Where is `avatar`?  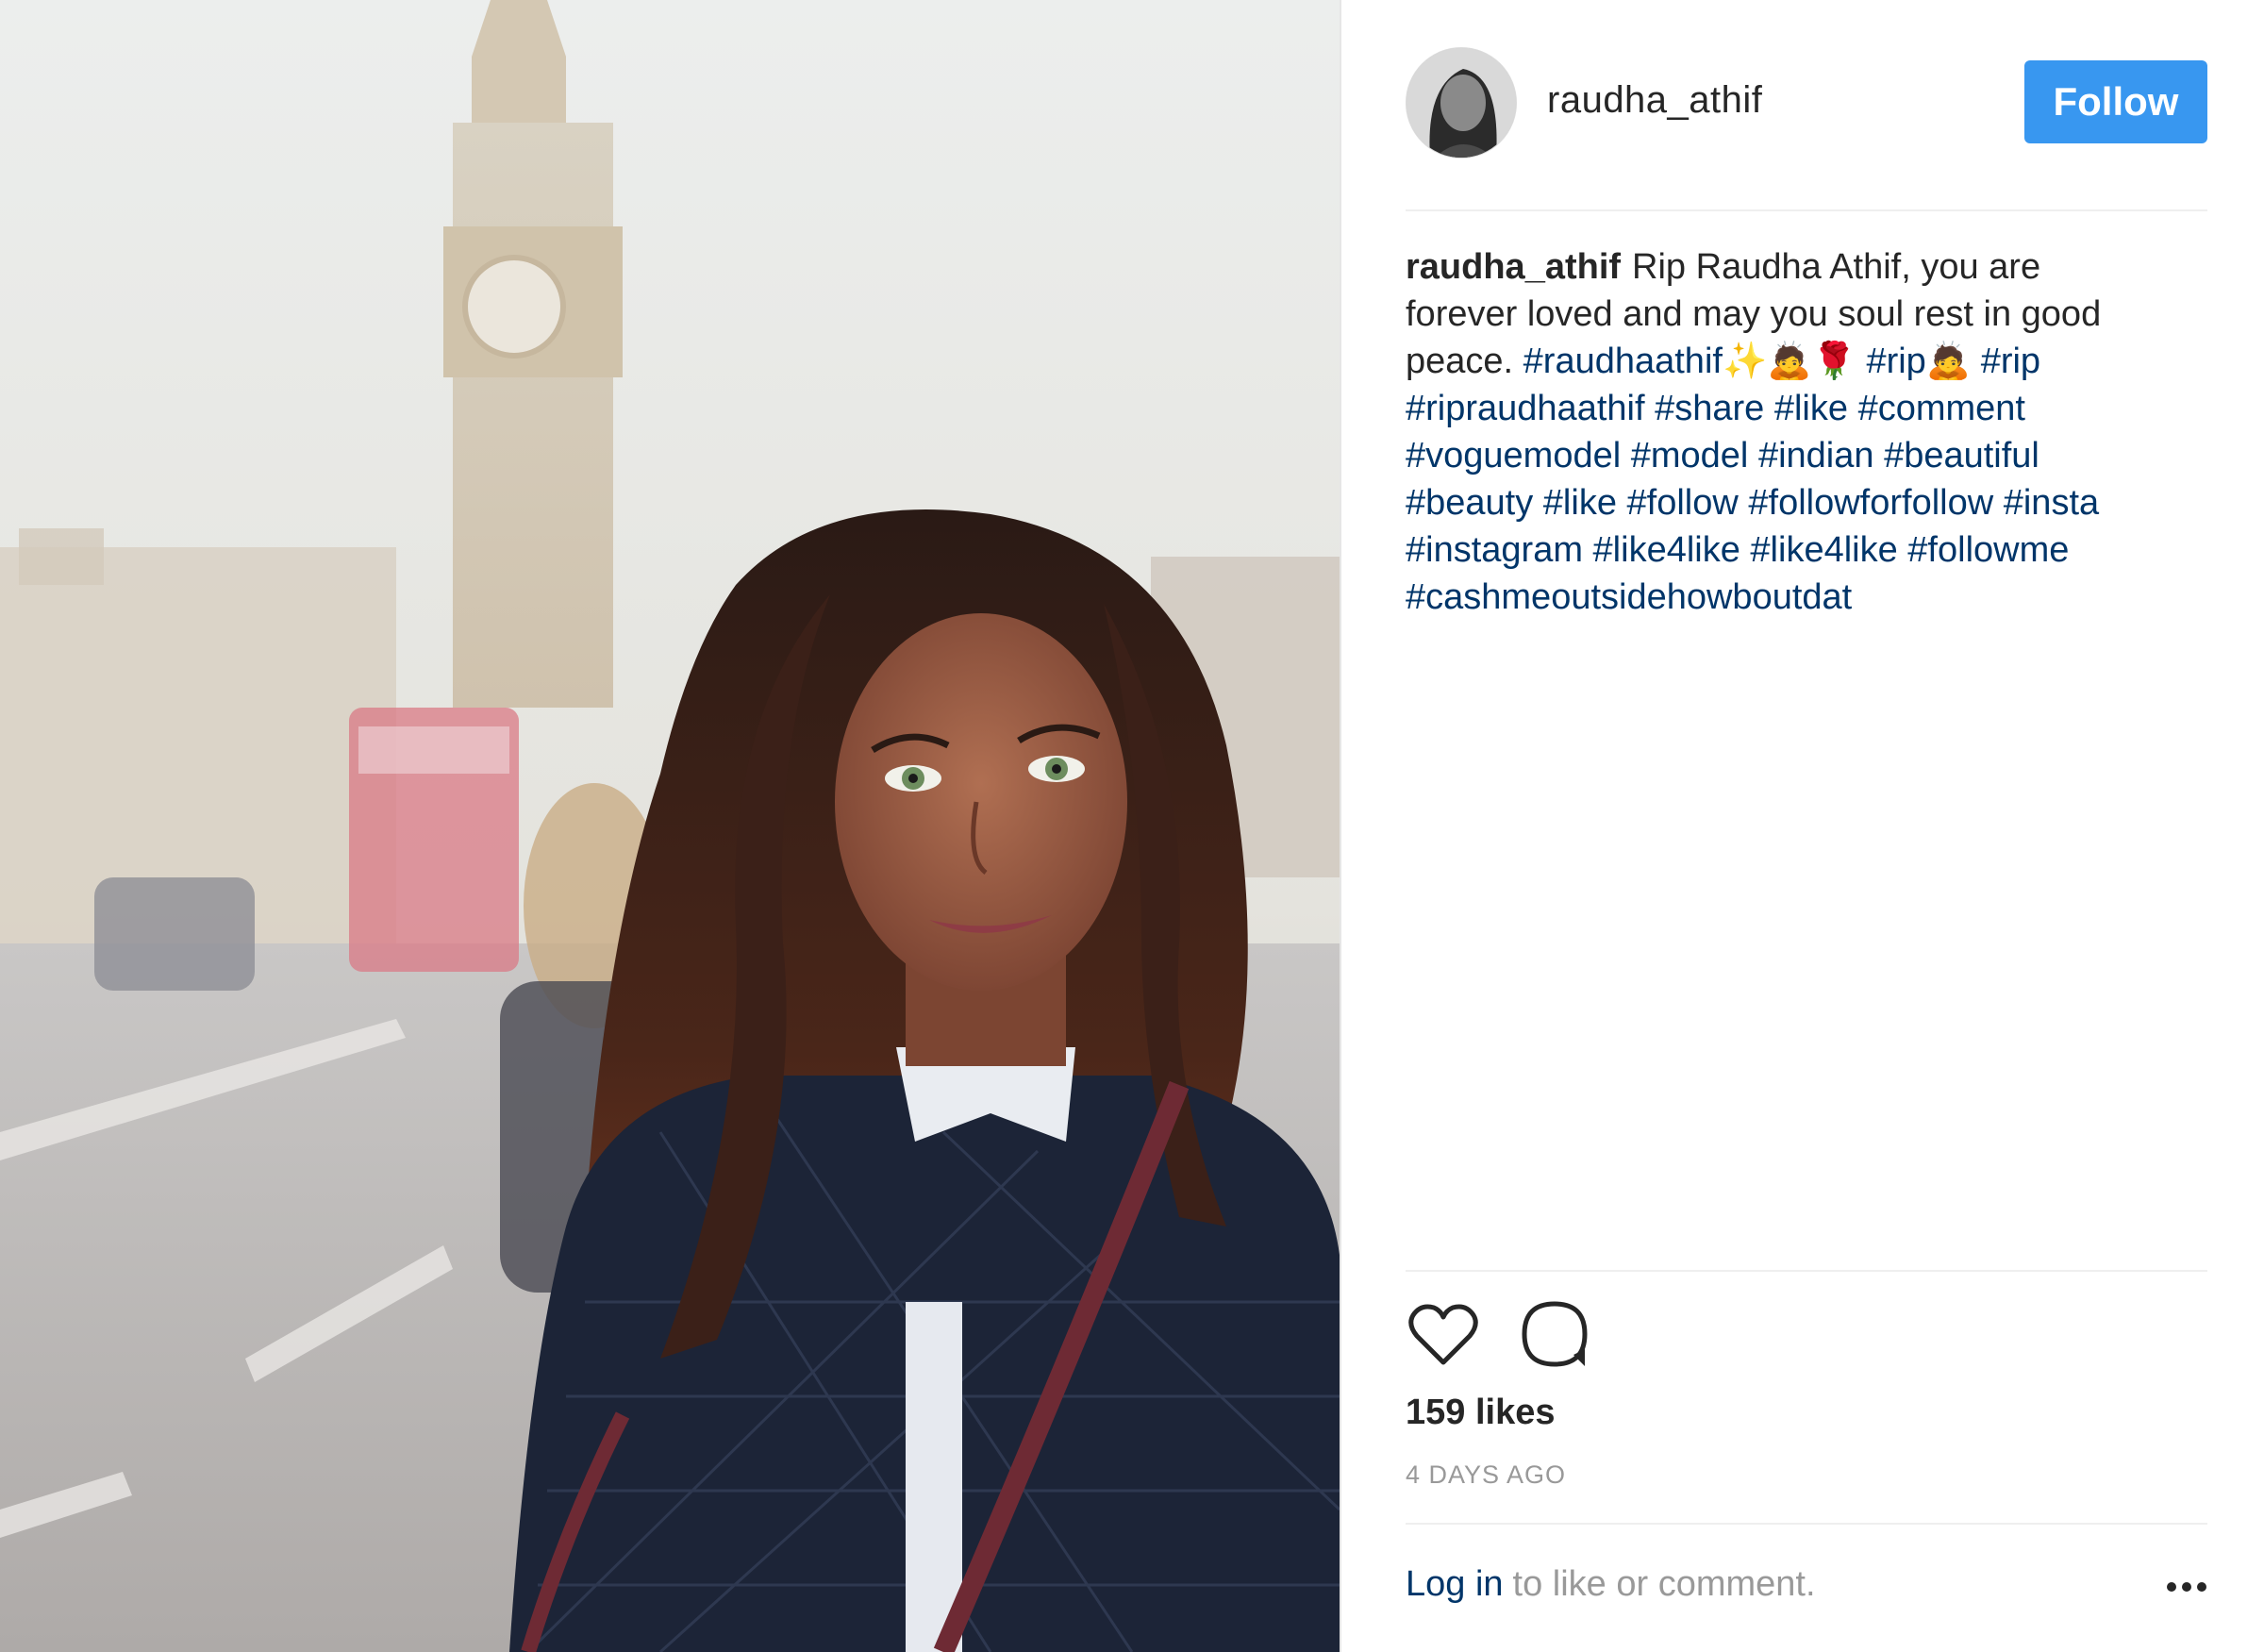
avatar is located at coordinates (1461, 103).